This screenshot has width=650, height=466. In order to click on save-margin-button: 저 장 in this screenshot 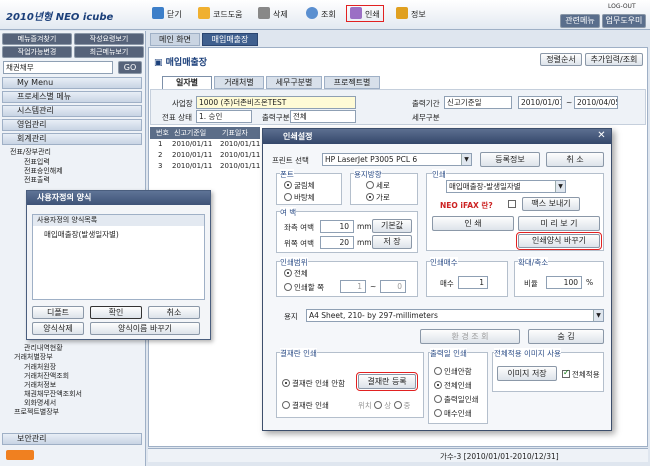, I will do `click(392, 242)`.